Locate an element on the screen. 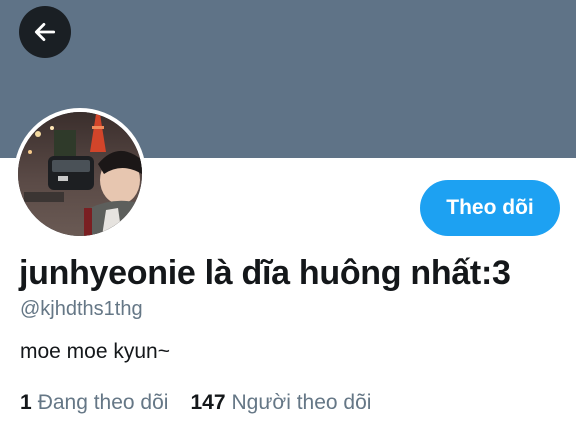 This screenshot has height=432, width=576. follow-button: Theo dõi is located at coordinates (490, 208).